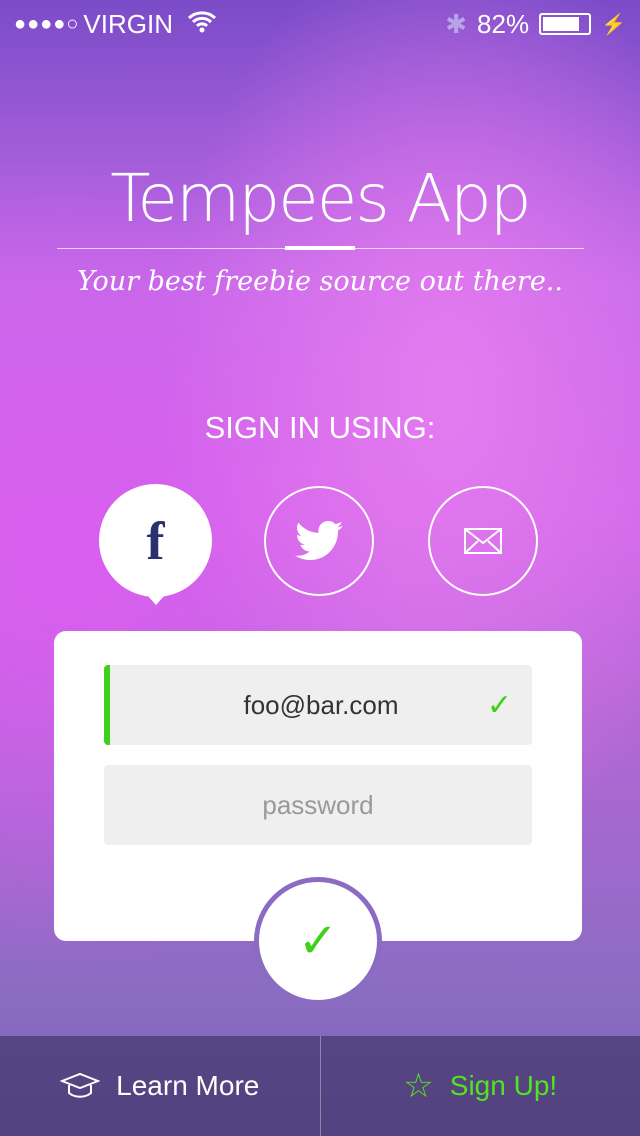  I want to click on tagline: Your best freebie source out there.., so click(320, 281).